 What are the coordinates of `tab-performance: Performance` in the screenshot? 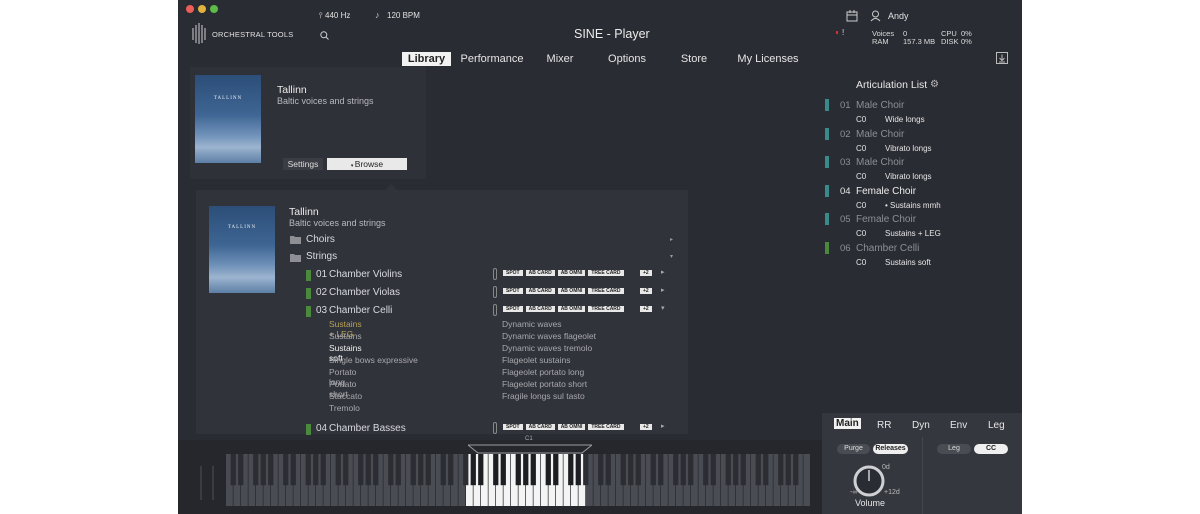 It's located at (492, 59).